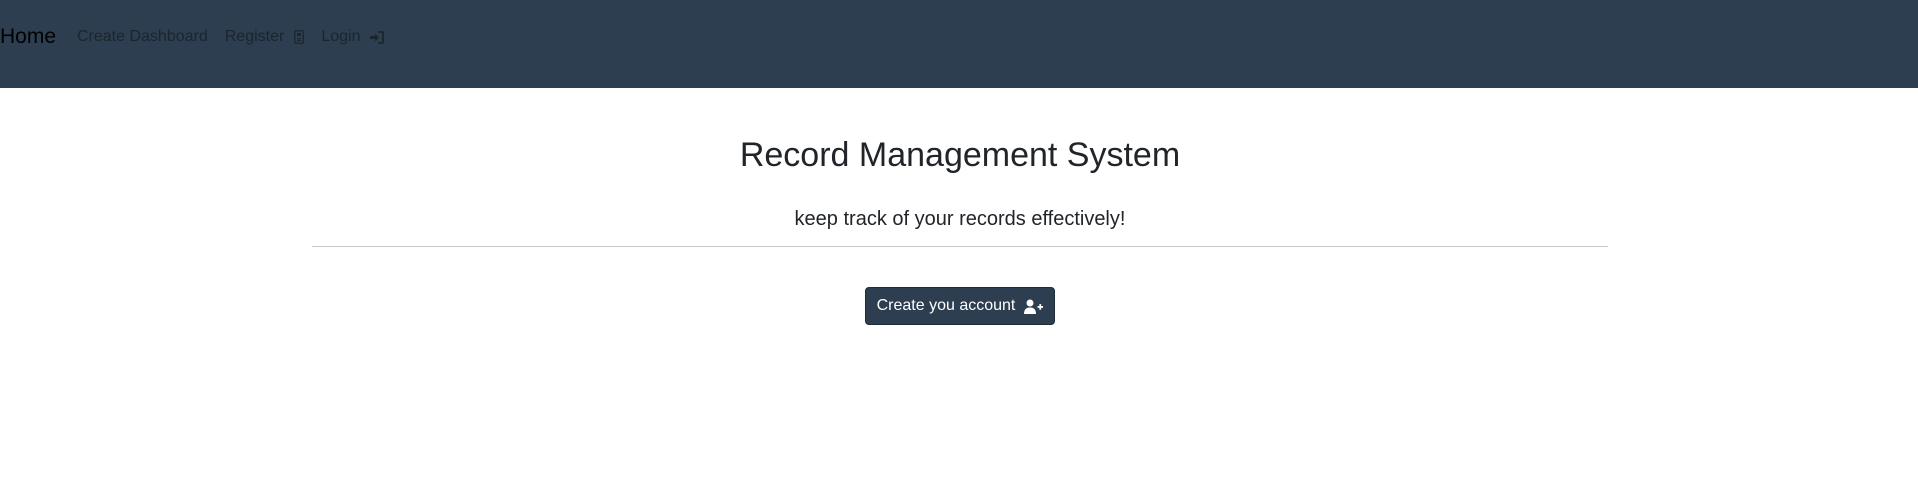 The width and height of the screenshot is (1918, 500). I want to click on nav-link-login: Login, so click(353, 37).